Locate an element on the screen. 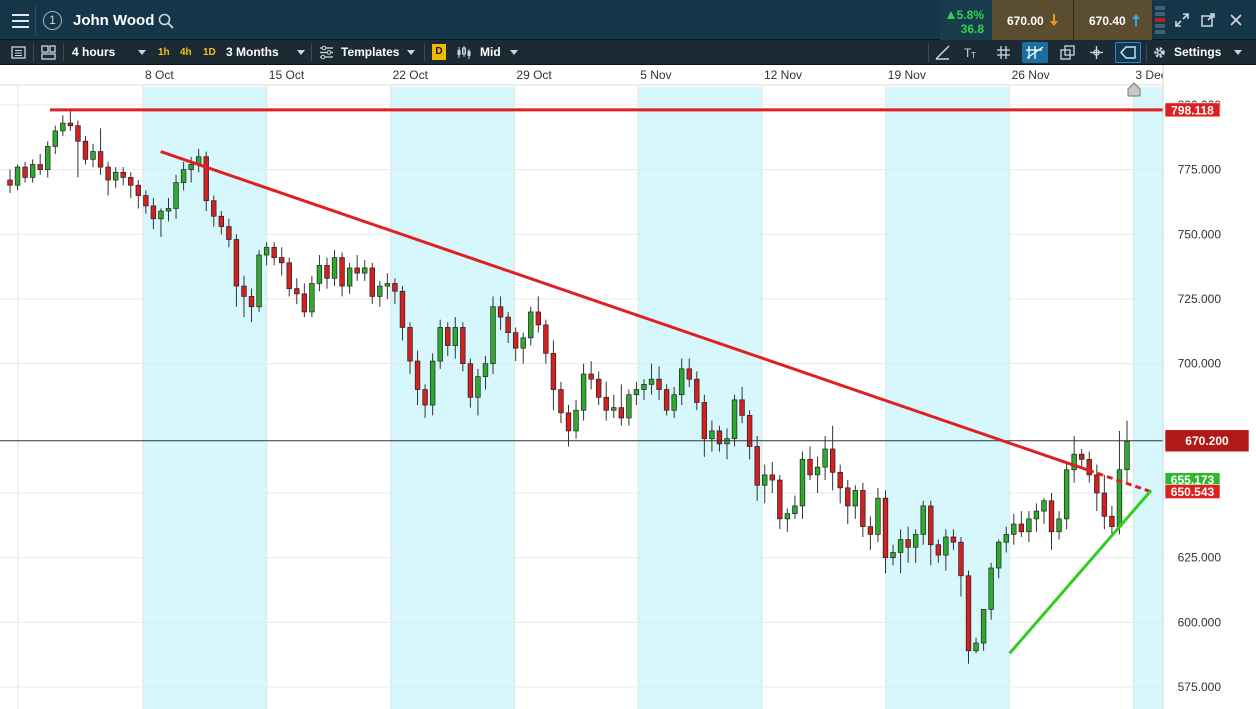 The height and width of the screenshot is (709, 1256). layers-icon is located at coordinates (1067, 52).